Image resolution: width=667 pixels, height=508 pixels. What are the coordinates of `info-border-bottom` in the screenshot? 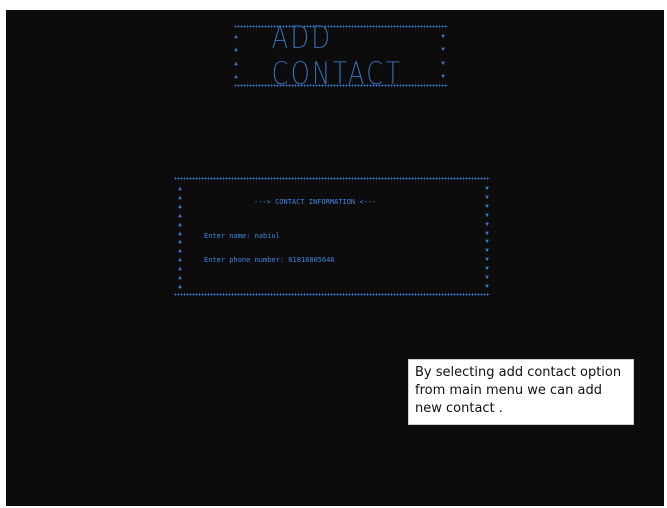 It's located at (332, 294).